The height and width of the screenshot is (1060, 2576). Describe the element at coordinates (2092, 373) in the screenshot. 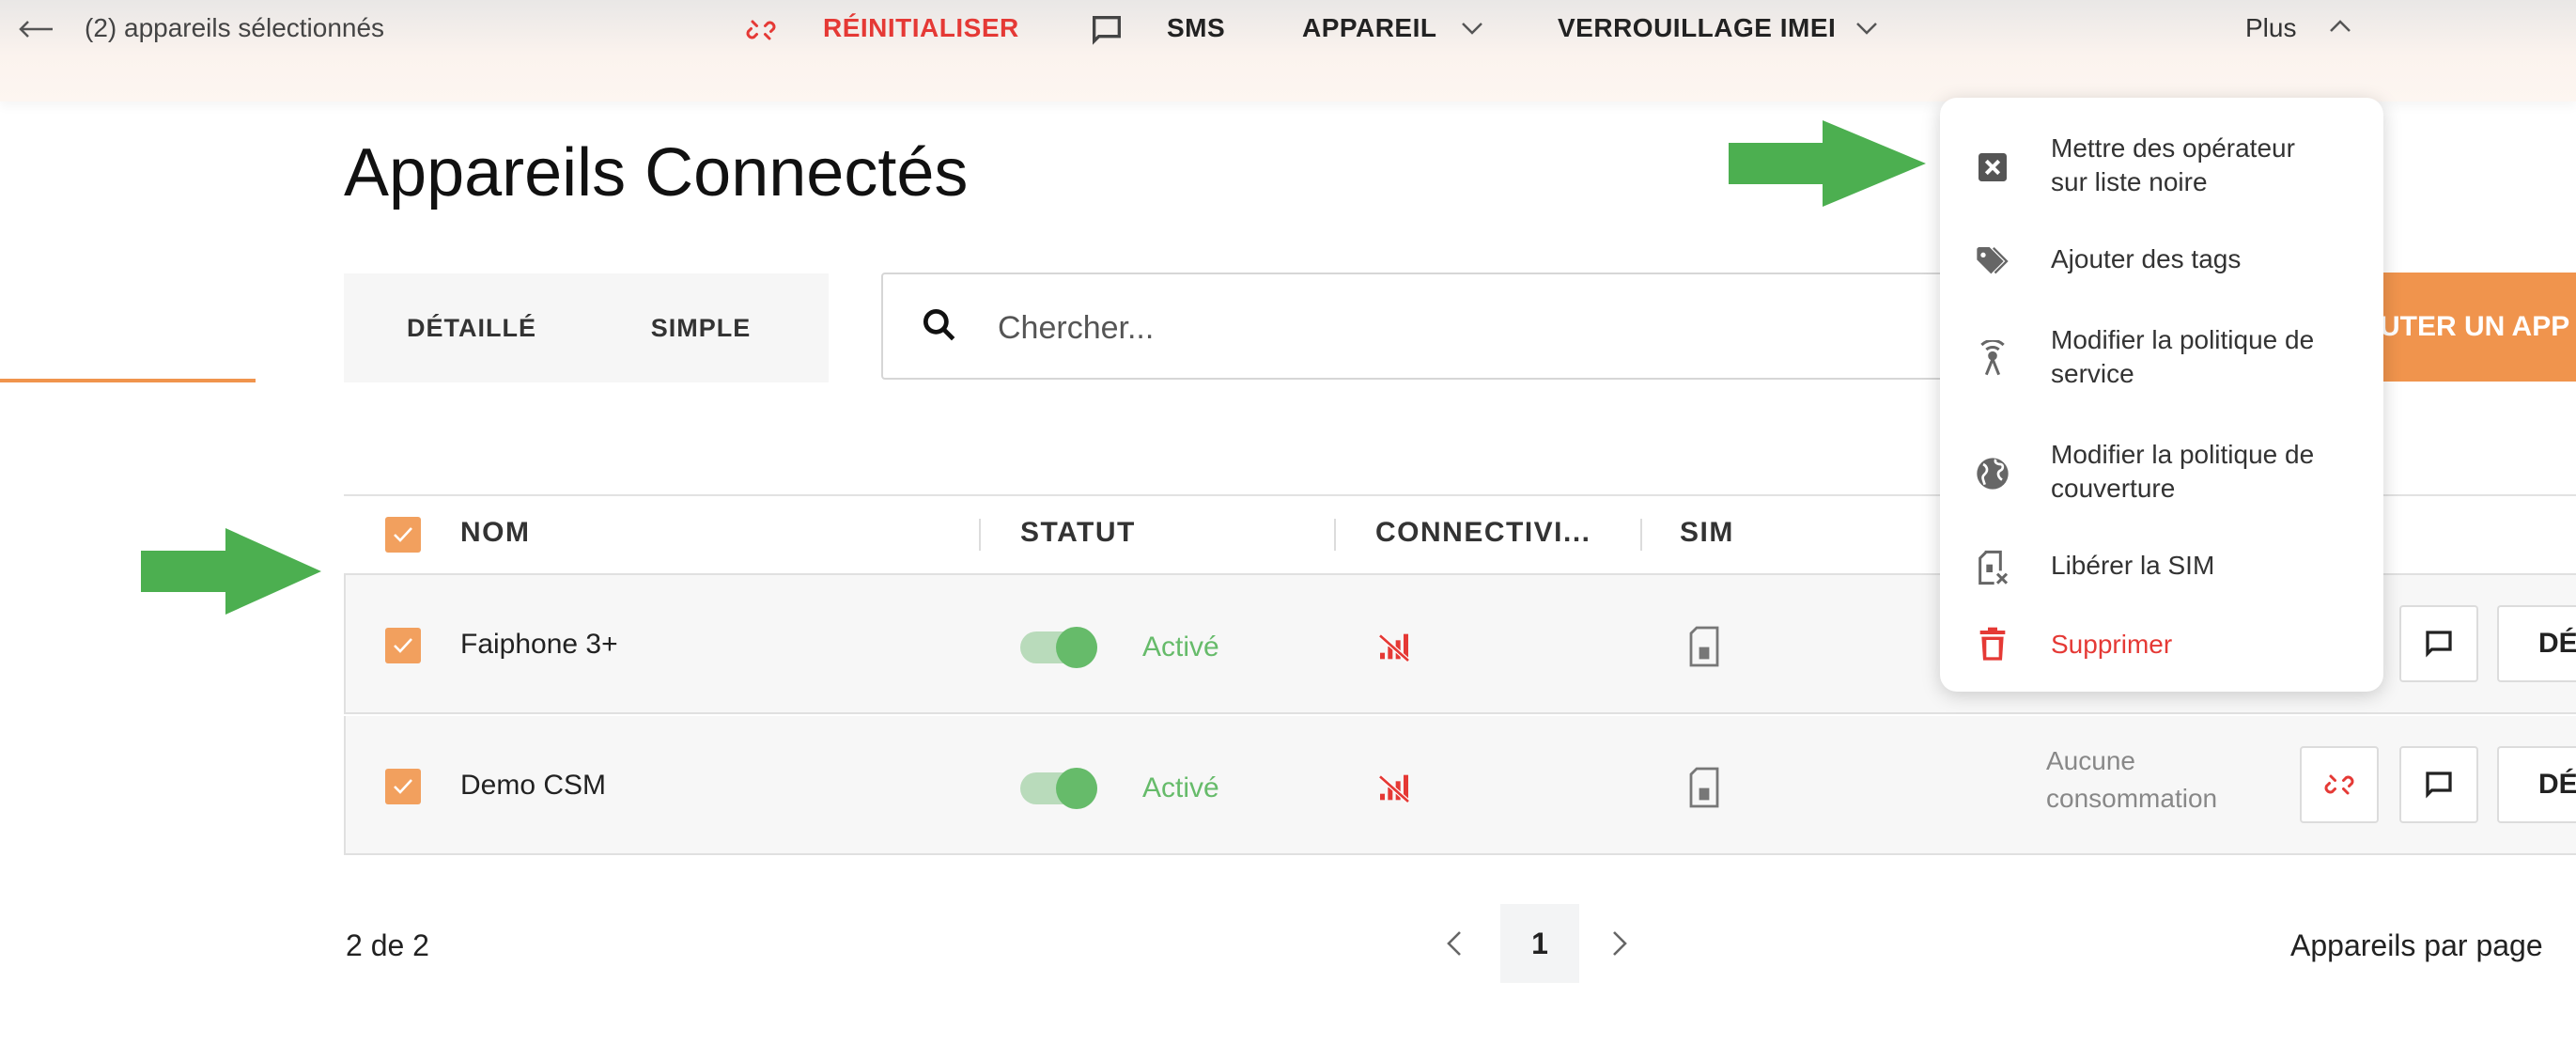

I see `menu-item-label: service` at that location.